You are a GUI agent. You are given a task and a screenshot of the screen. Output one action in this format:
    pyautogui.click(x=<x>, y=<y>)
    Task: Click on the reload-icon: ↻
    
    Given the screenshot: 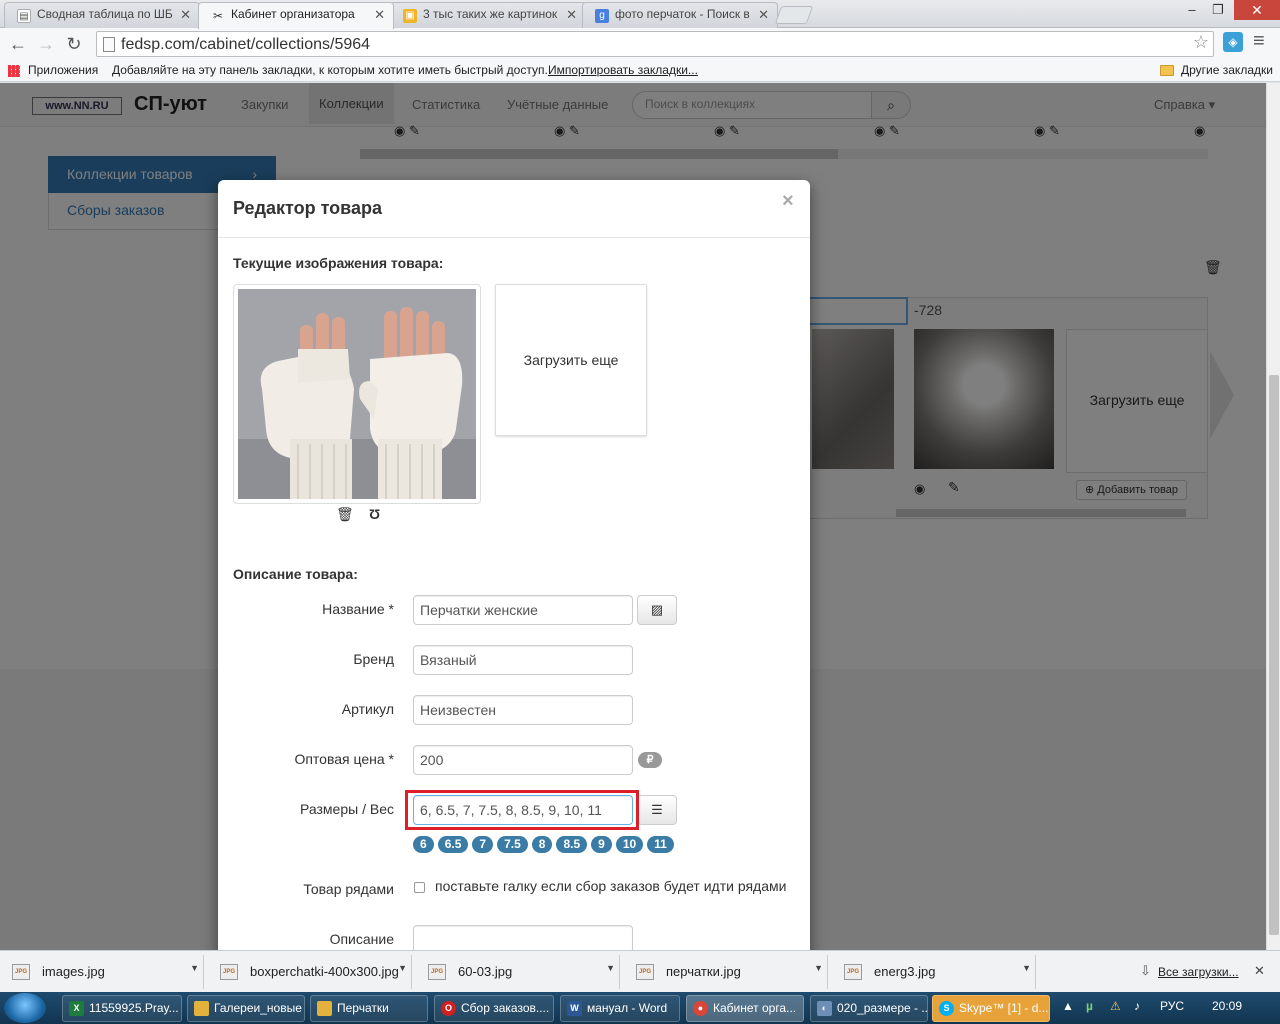 What is the action you would take?
    pyautogui.click(x=74, y=44)
    